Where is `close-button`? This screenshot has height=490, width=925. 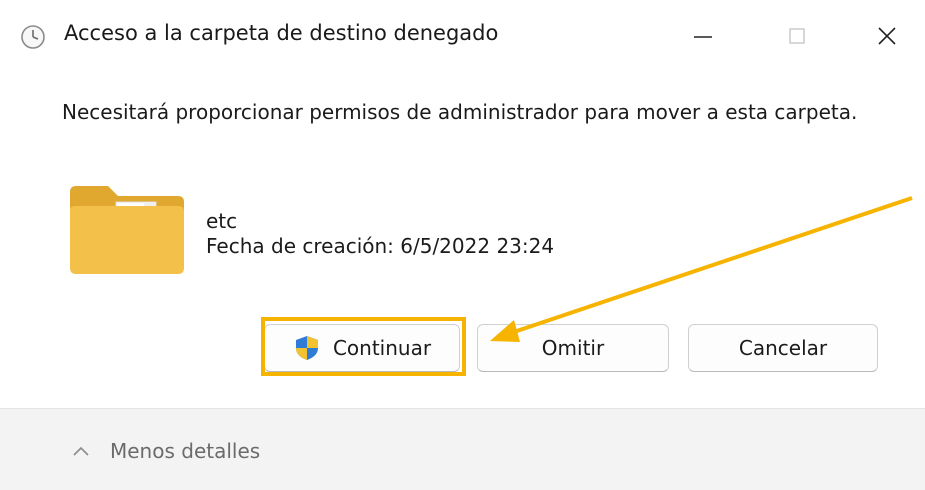 close-button is located at coordinates (887, 36).